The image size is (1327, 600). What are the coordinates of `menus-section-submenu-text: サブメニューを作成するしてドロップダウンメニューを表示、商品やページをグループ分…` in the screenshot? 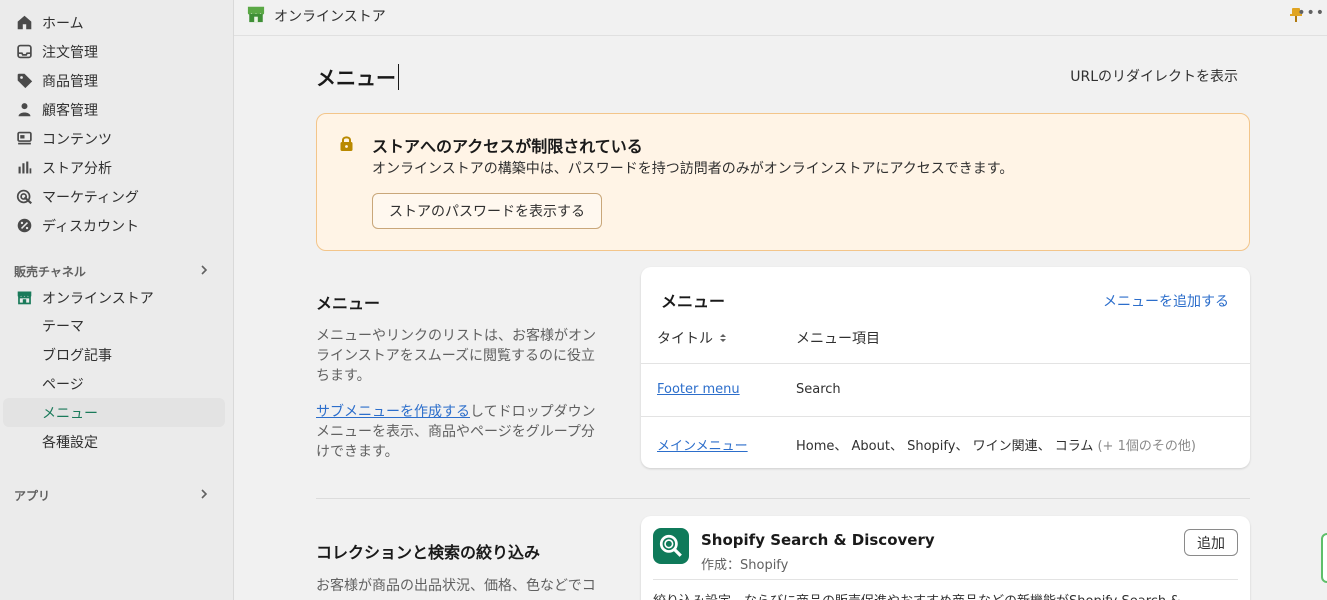 It's located at (456, 432).